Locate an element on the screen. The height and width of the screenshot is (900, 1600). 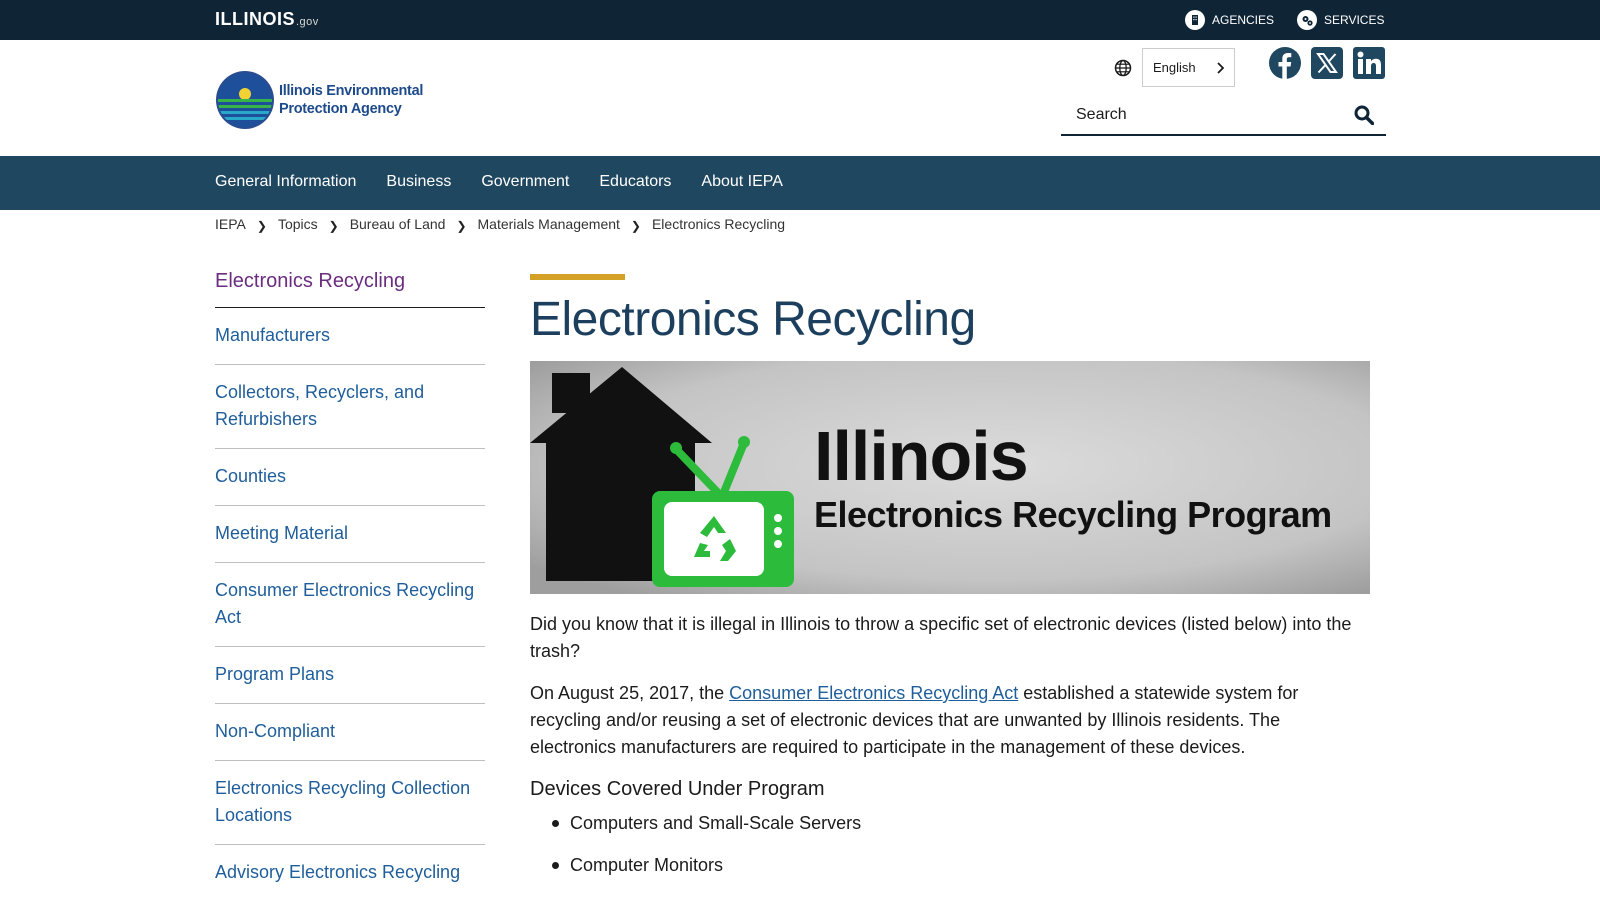
illinois-logo-text: ILLINOIS is located at coordinates (255, 19).